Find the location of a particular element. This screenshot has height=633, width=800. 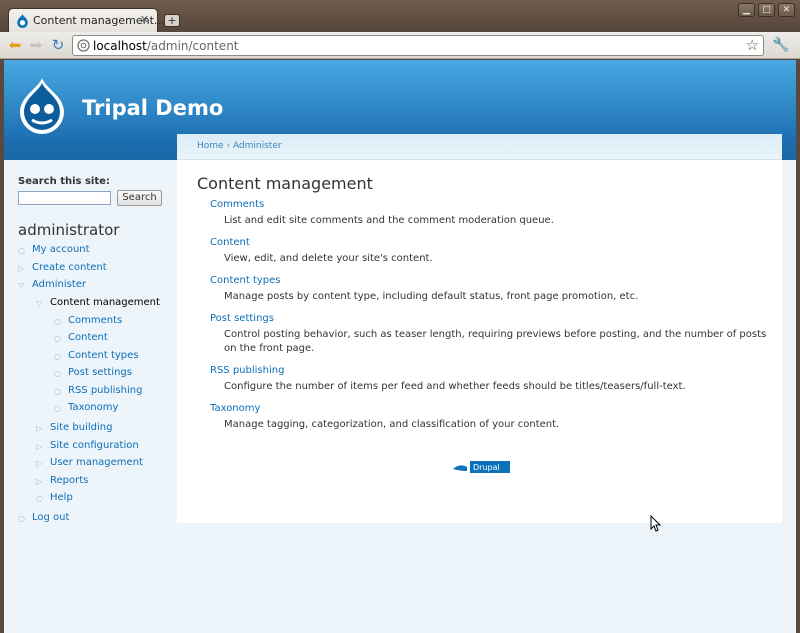

menu-label: Taxonomy is located at coordinates (93, 407).